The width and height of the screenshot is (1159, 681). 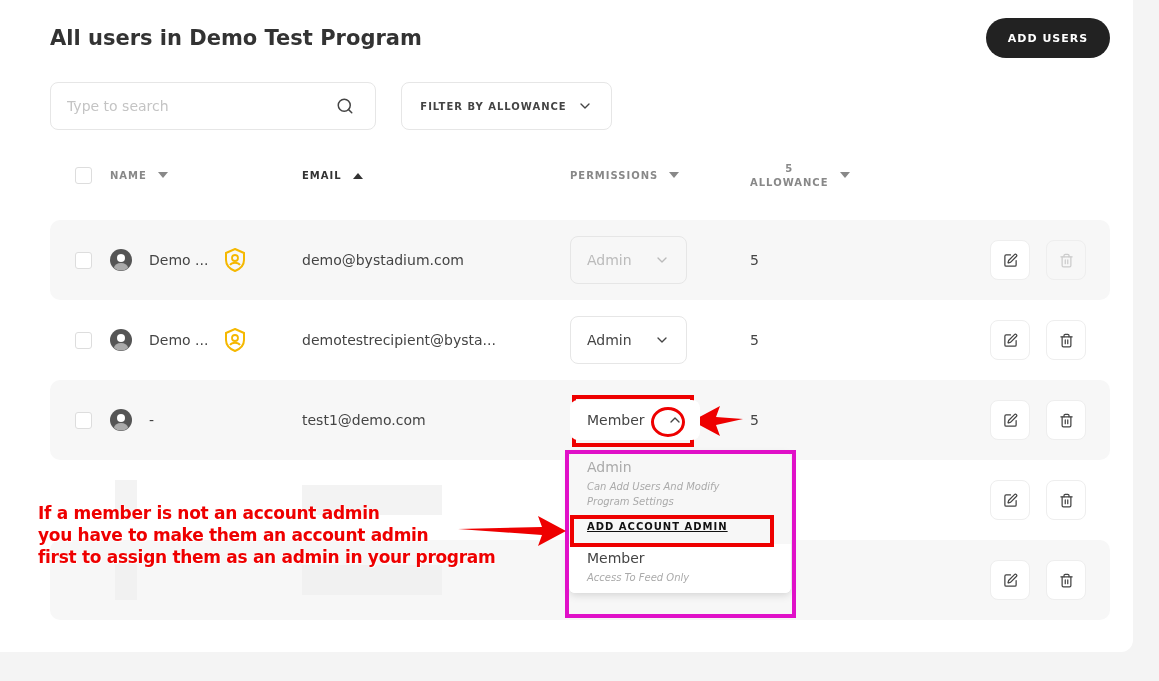 What do you see at coordinates (628, 340) in the screenshot?
I see `permission-select: Admin` at bounding box center [628, 340].